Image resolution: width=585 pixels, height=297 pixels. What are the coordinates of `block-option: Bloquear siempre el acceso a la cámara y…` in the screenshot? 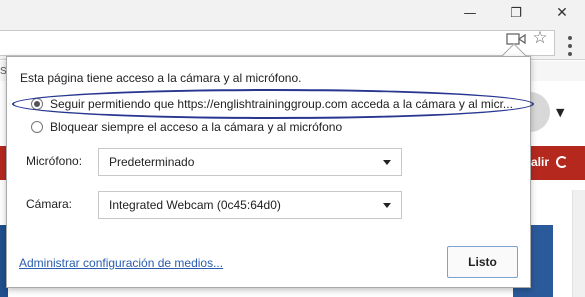 It's located at (186, 127).